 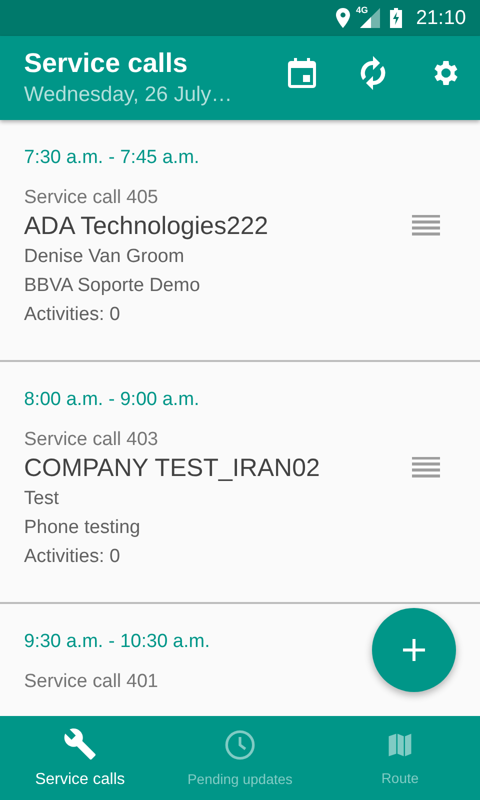 I want to click on clock-time: 21:10, so click(x=441, y=18).